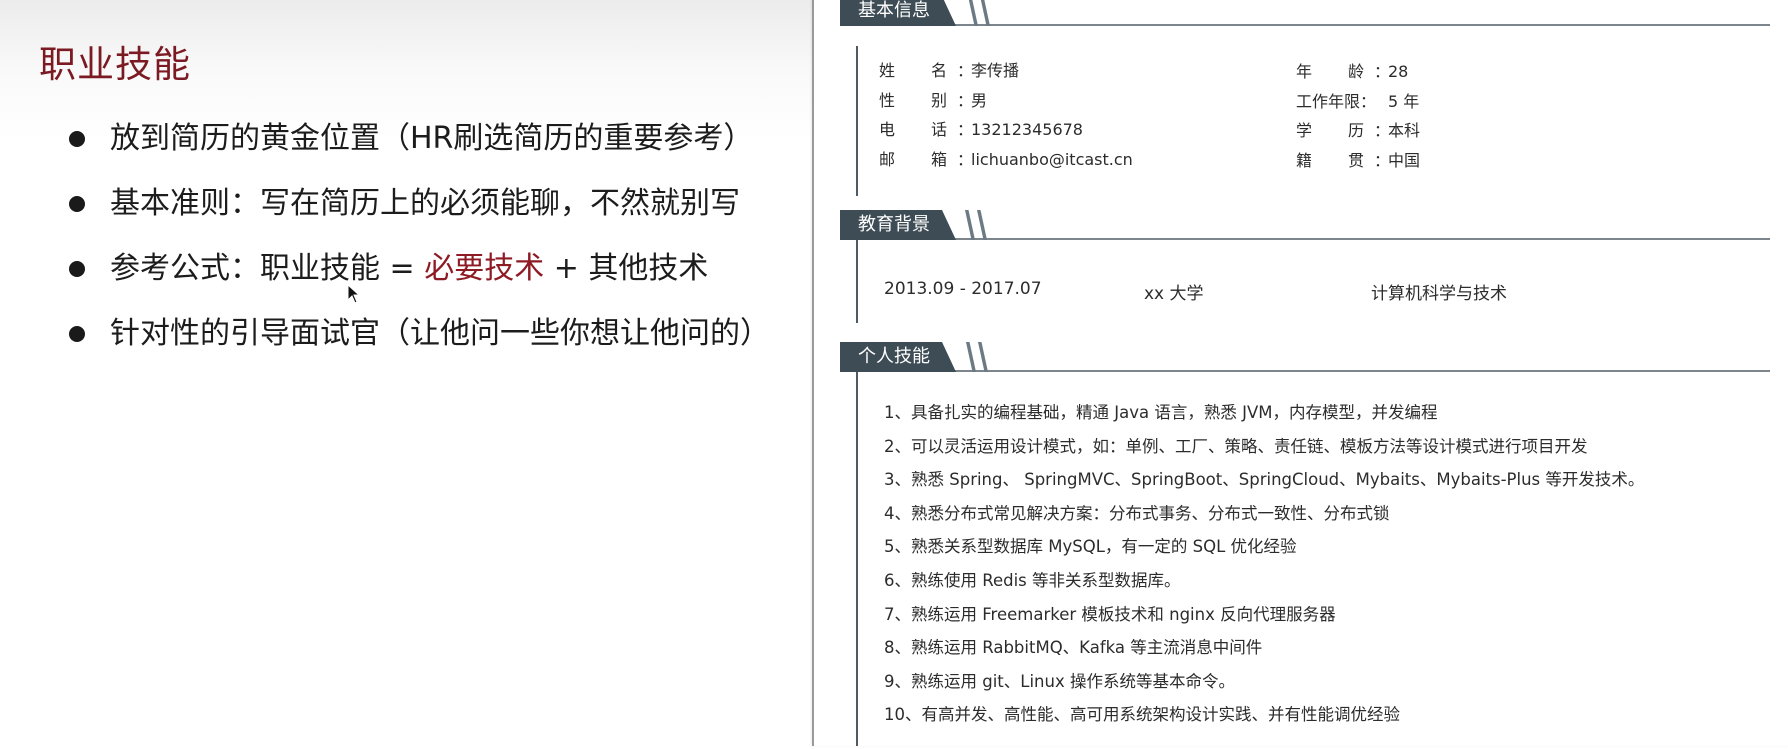 This screenshot has width=1788, height=749. I want to click on basic-info-right: 年 龄：28 工作年限： 5 年 学 历：本科 籍 贯：中国, so click(1358, 116).